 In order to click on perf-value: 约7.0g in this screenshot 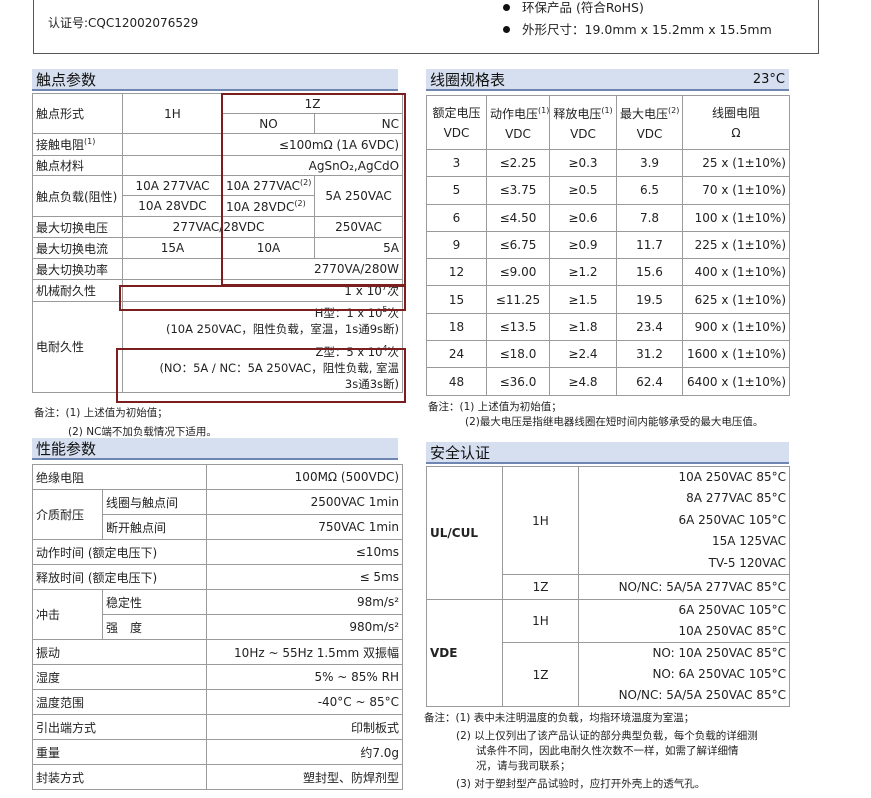, I will do `click(305, 752)`.